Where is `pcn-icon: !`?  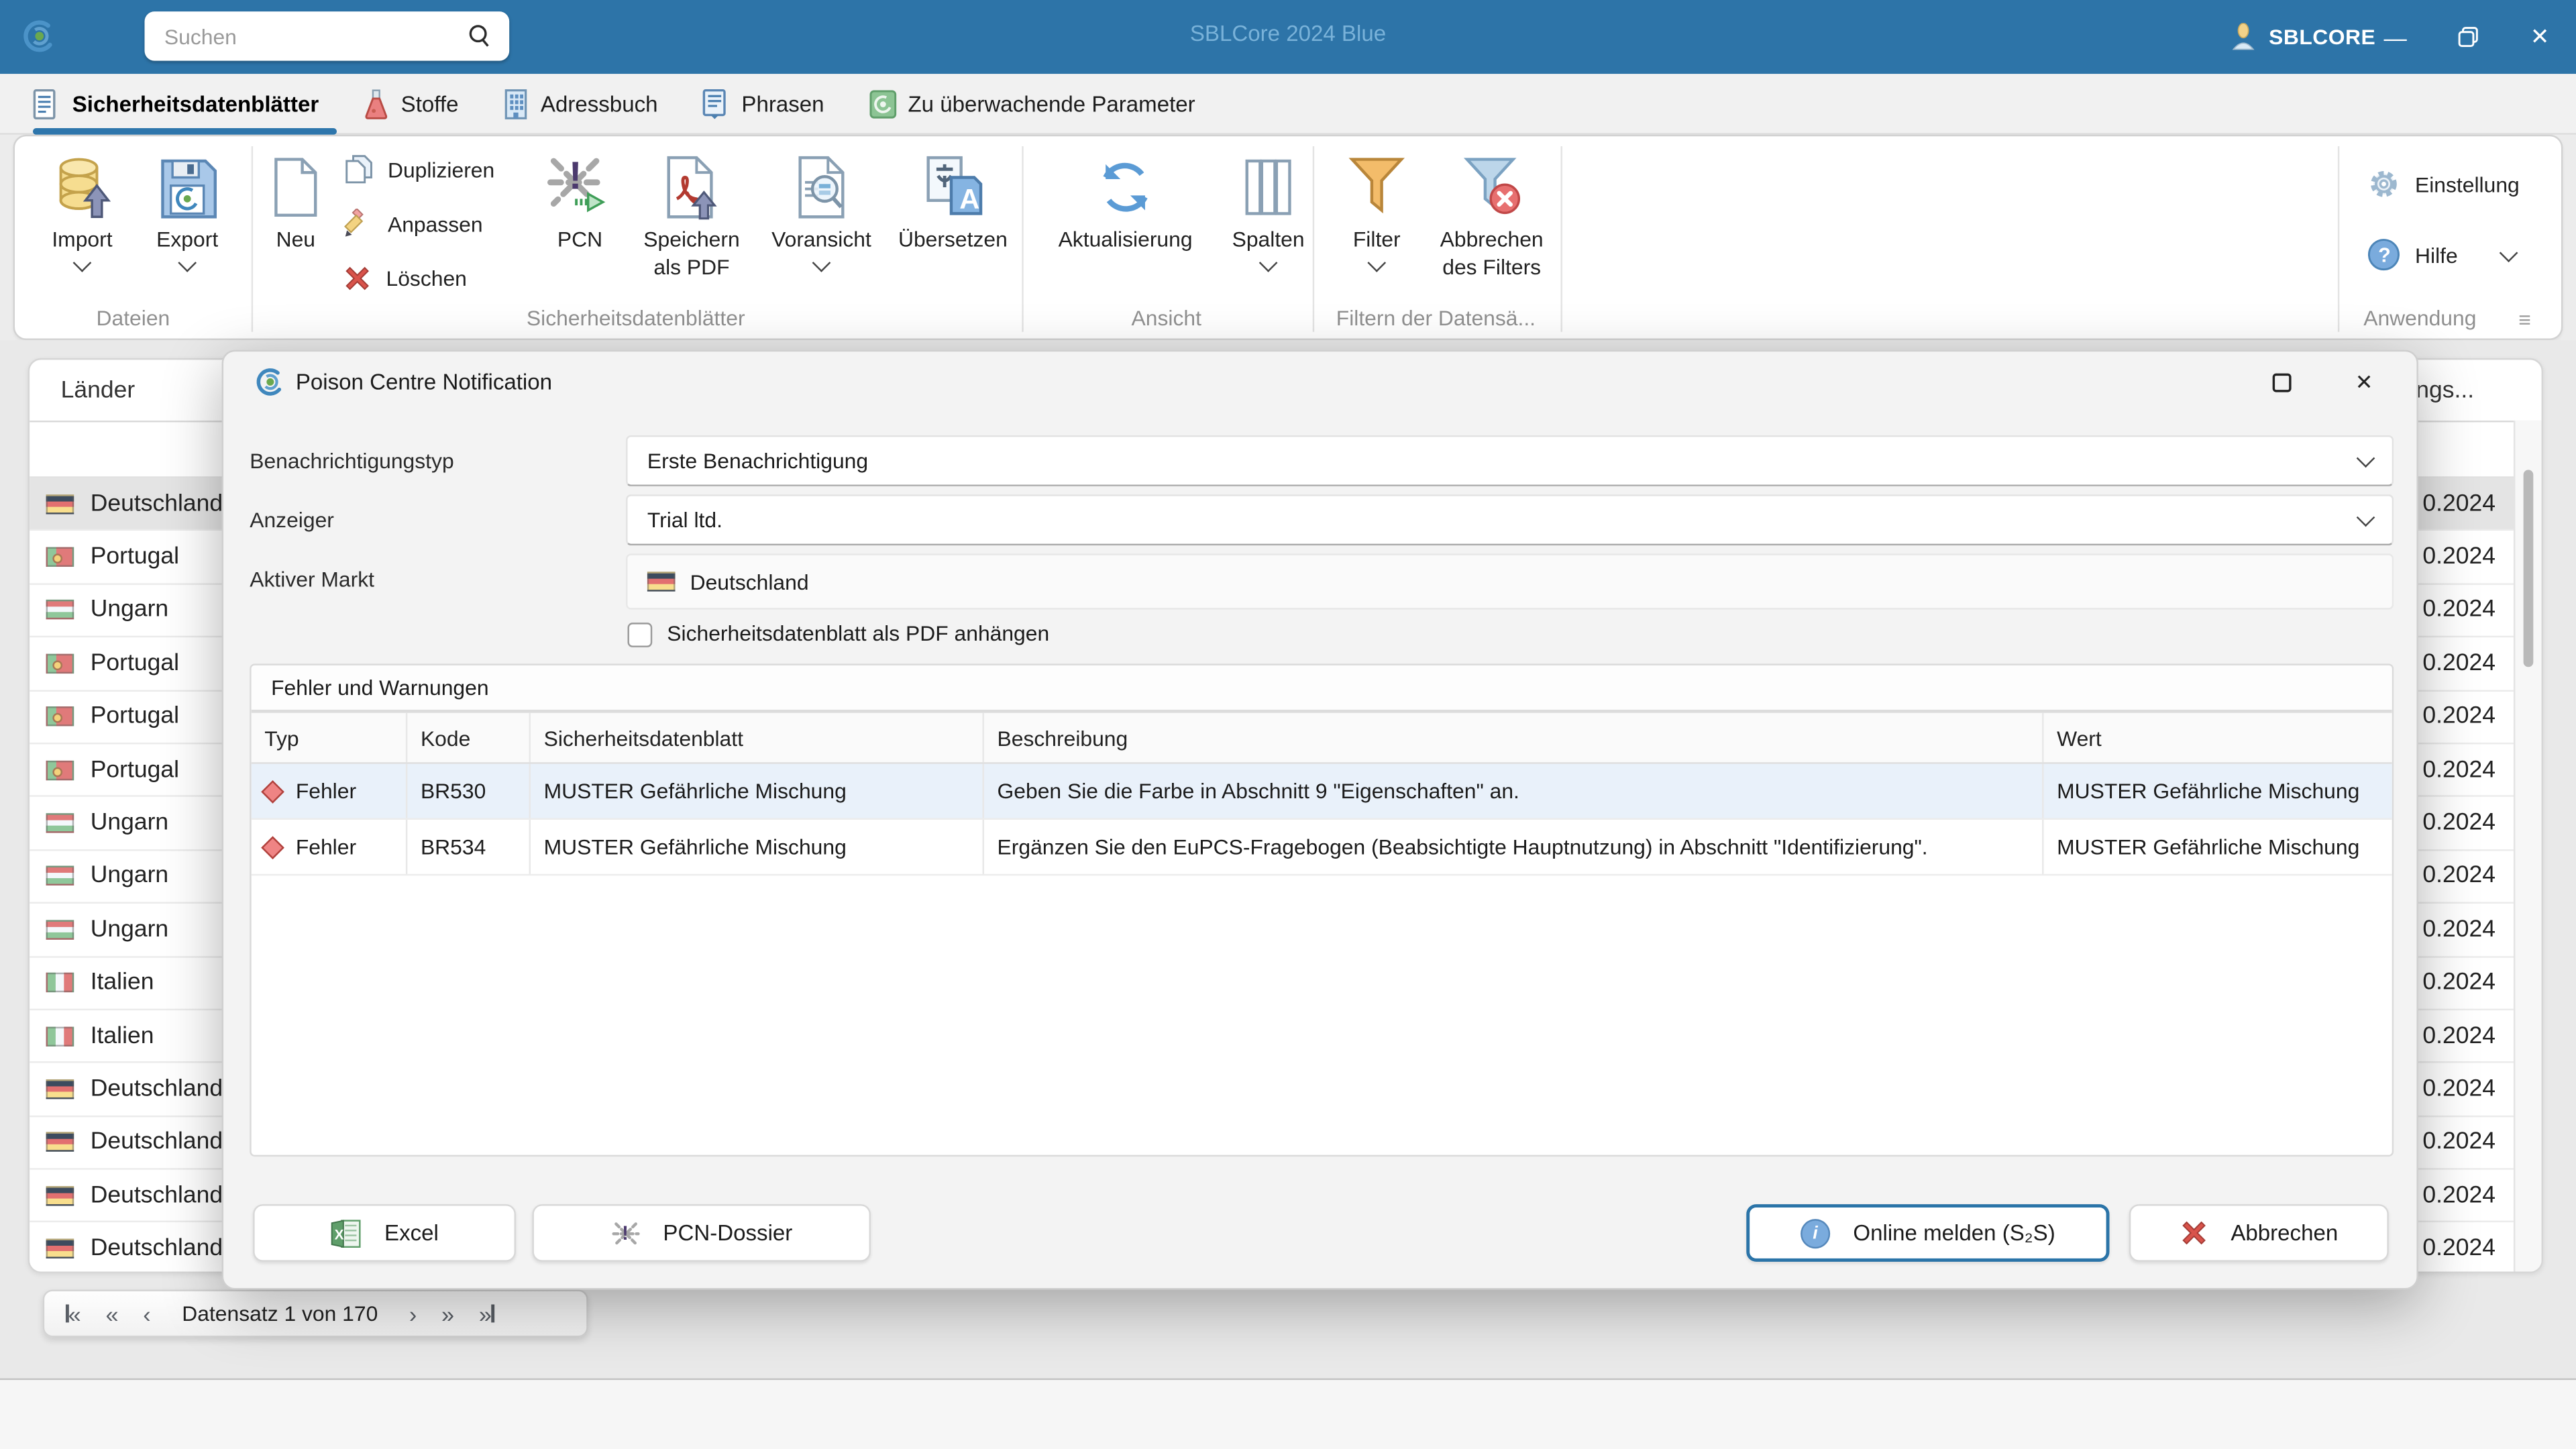 pcn-icon: ! is located at coordinates (580, 187).